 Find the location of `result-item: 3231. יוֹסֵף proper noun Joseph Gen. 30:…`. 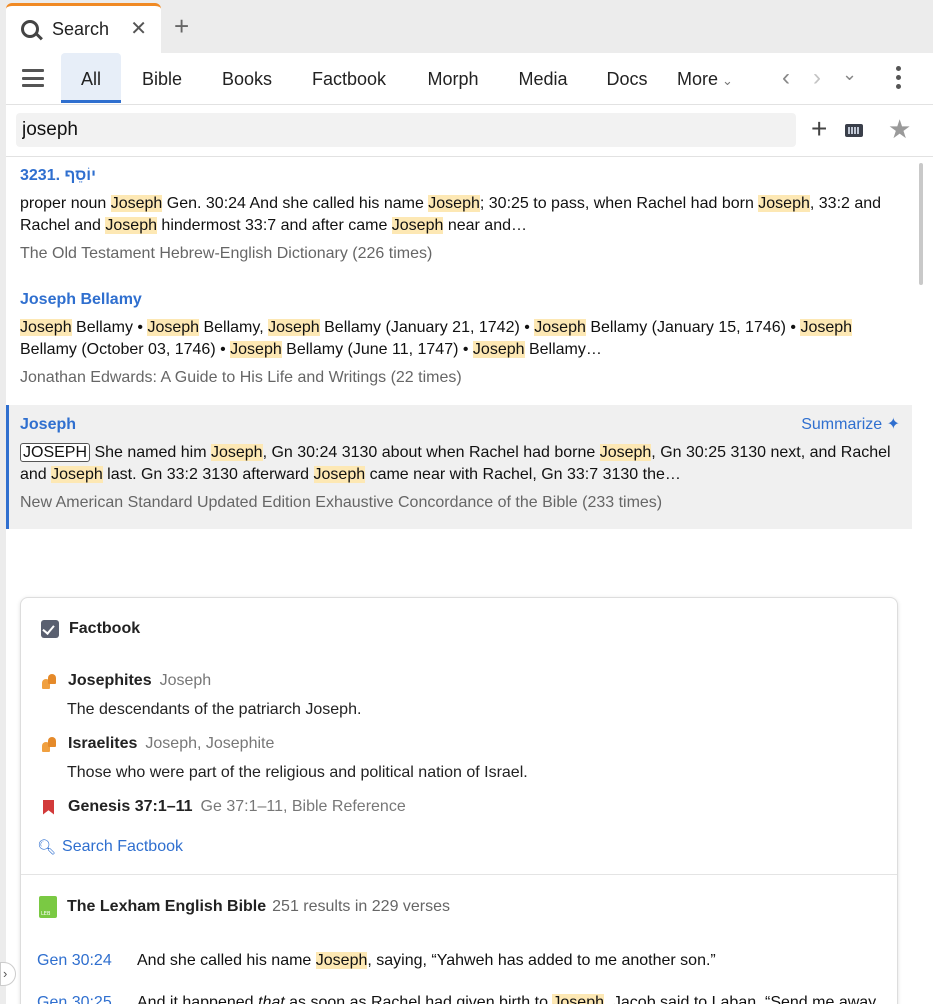

result-item: 3231. יוֹסֵף proper noun Joseph Gen. 30:… is located at coordinates (459, 215).